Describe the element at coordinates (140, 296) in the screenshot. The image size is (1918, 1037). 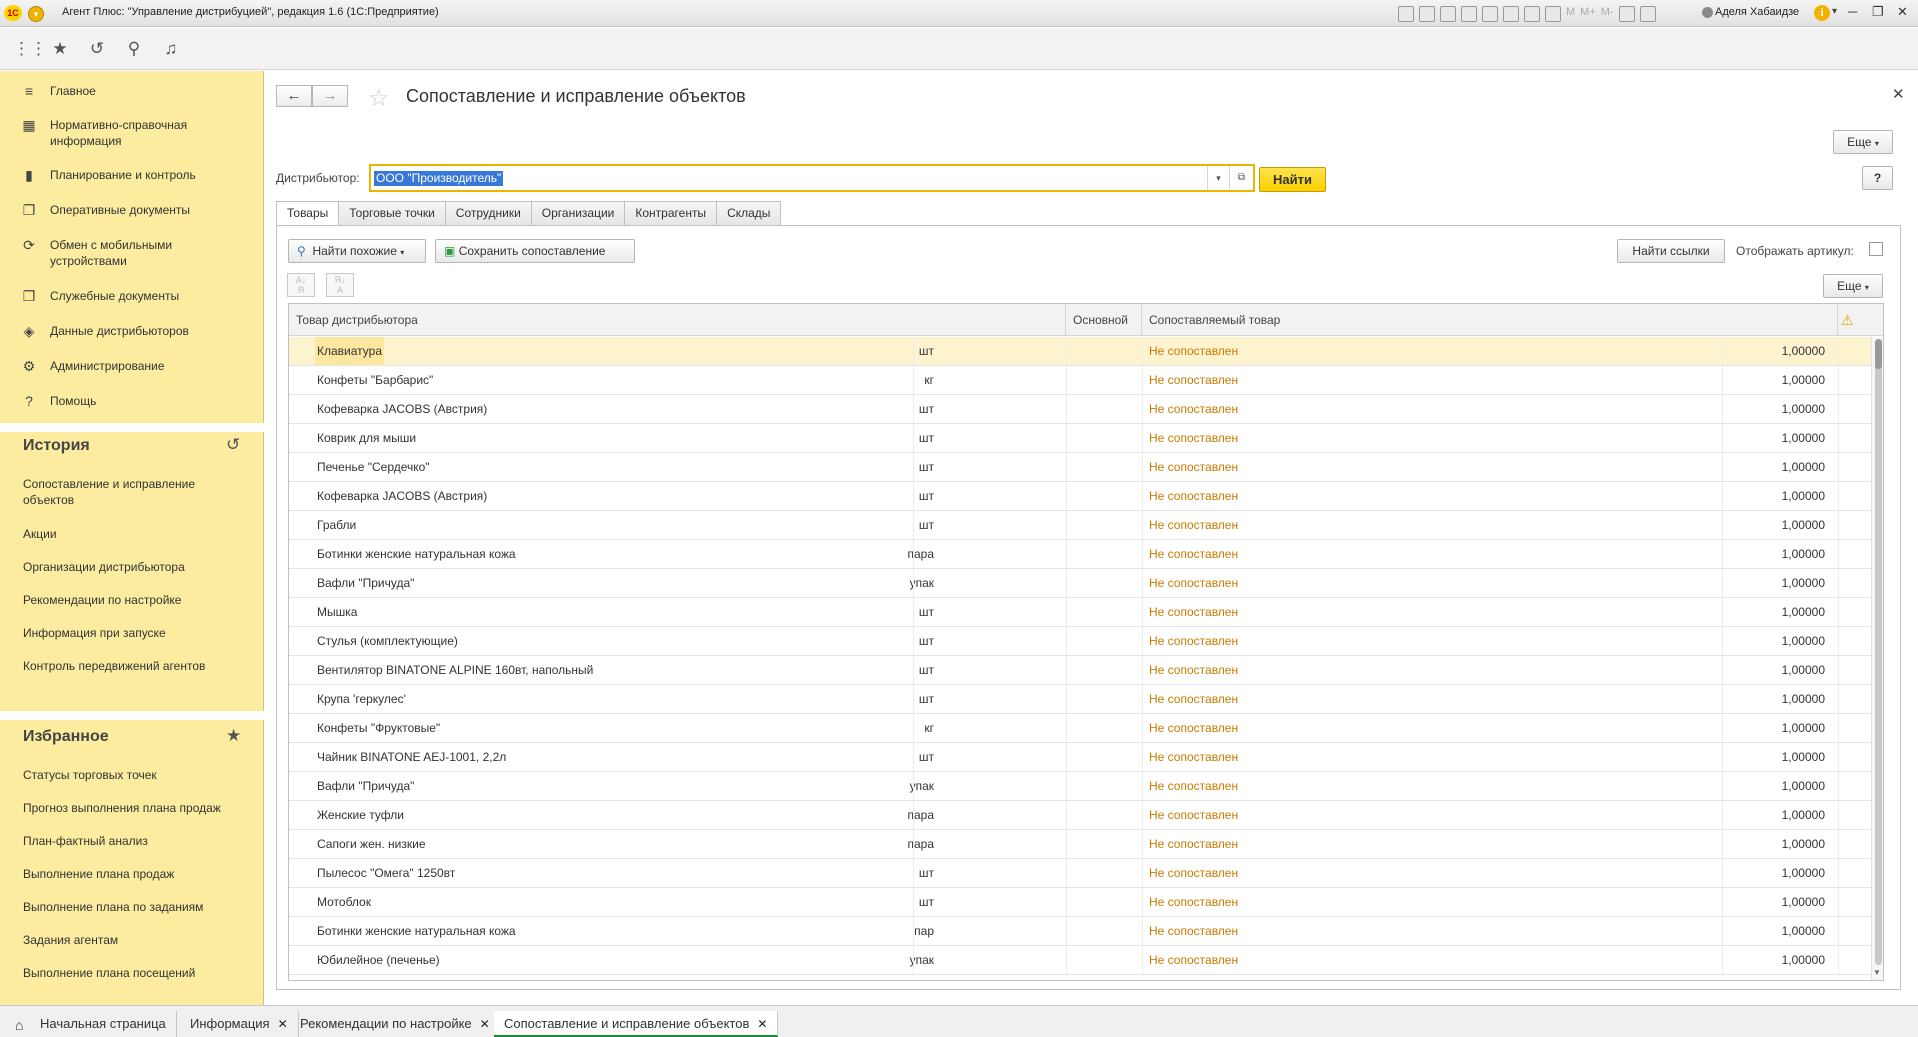
I see `sidebar-item-service-docs: ❐ Служебные документы` at that location.